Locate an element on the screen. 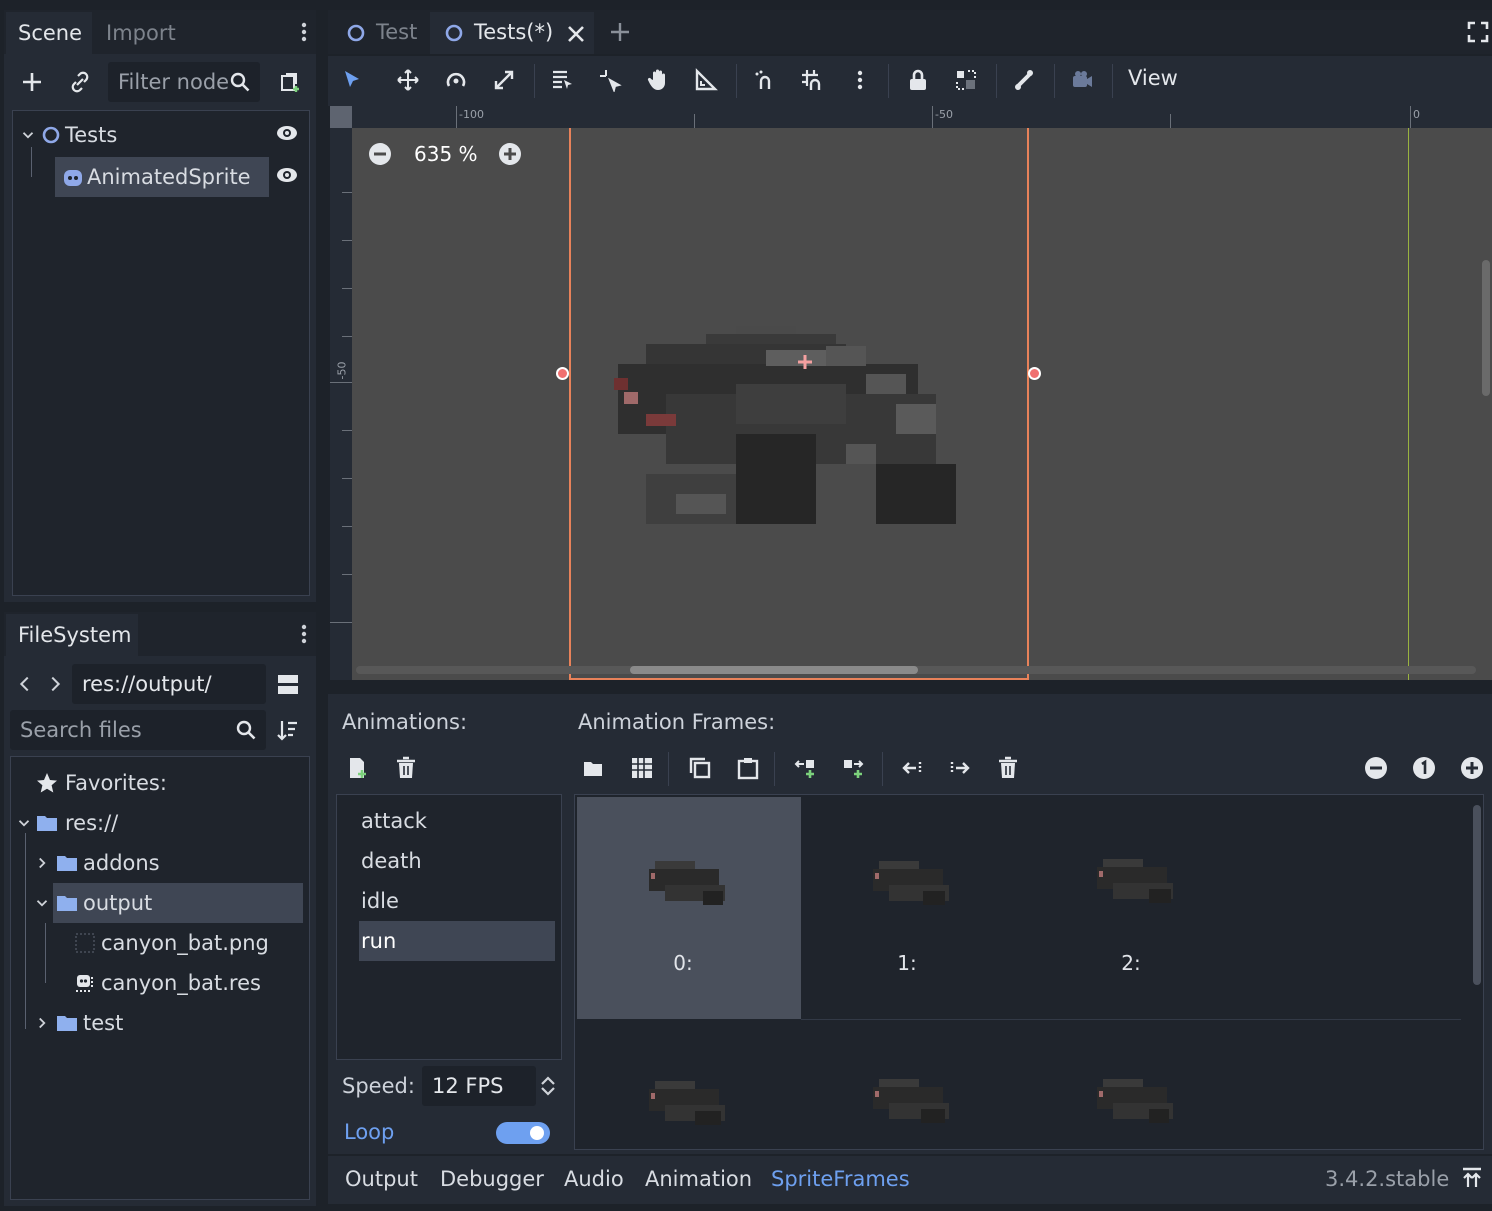 Image resolution: width=1492 pixels, height=1211 pixels. add-from-spritesheet-icon is located at coordinates (642, 768).